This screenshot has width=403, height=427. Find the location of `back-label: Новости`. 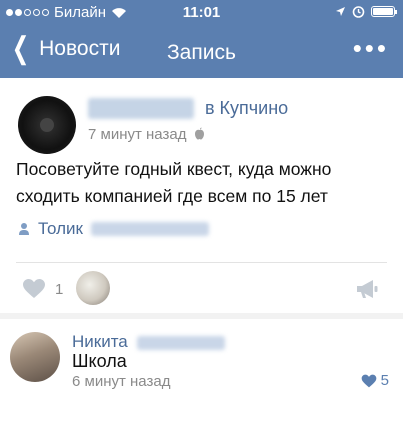

back-label: Новости is located at coordinates (80, 48).